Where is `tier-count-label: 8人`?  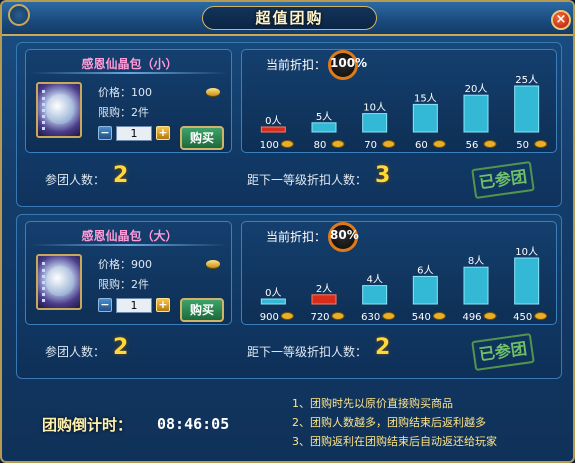
tier-count-label: 8人 is located at coordinates (476, 261).